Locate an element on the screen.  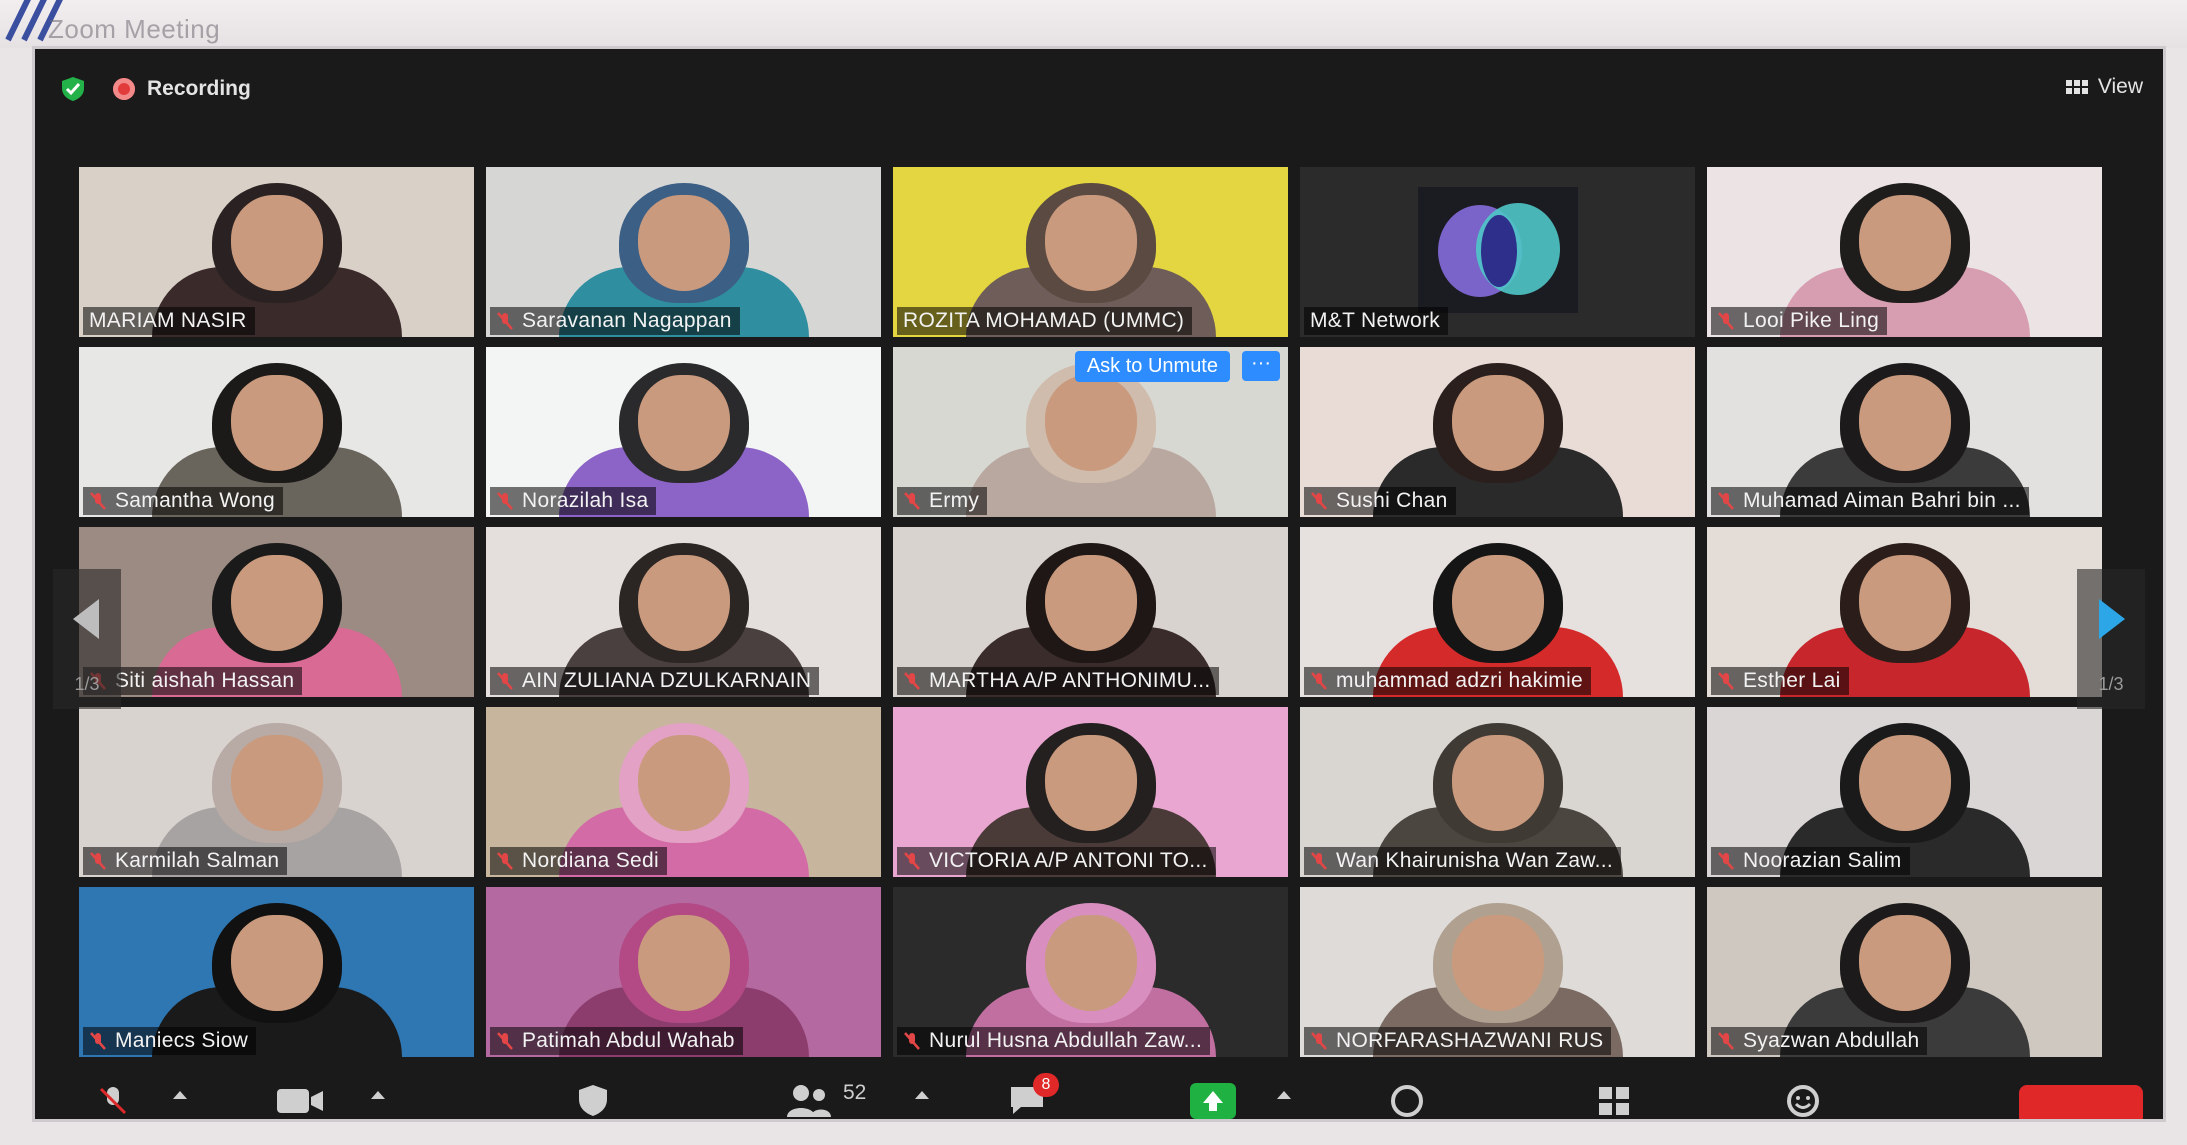
view-label: View is located at coordinates (2120, 86).